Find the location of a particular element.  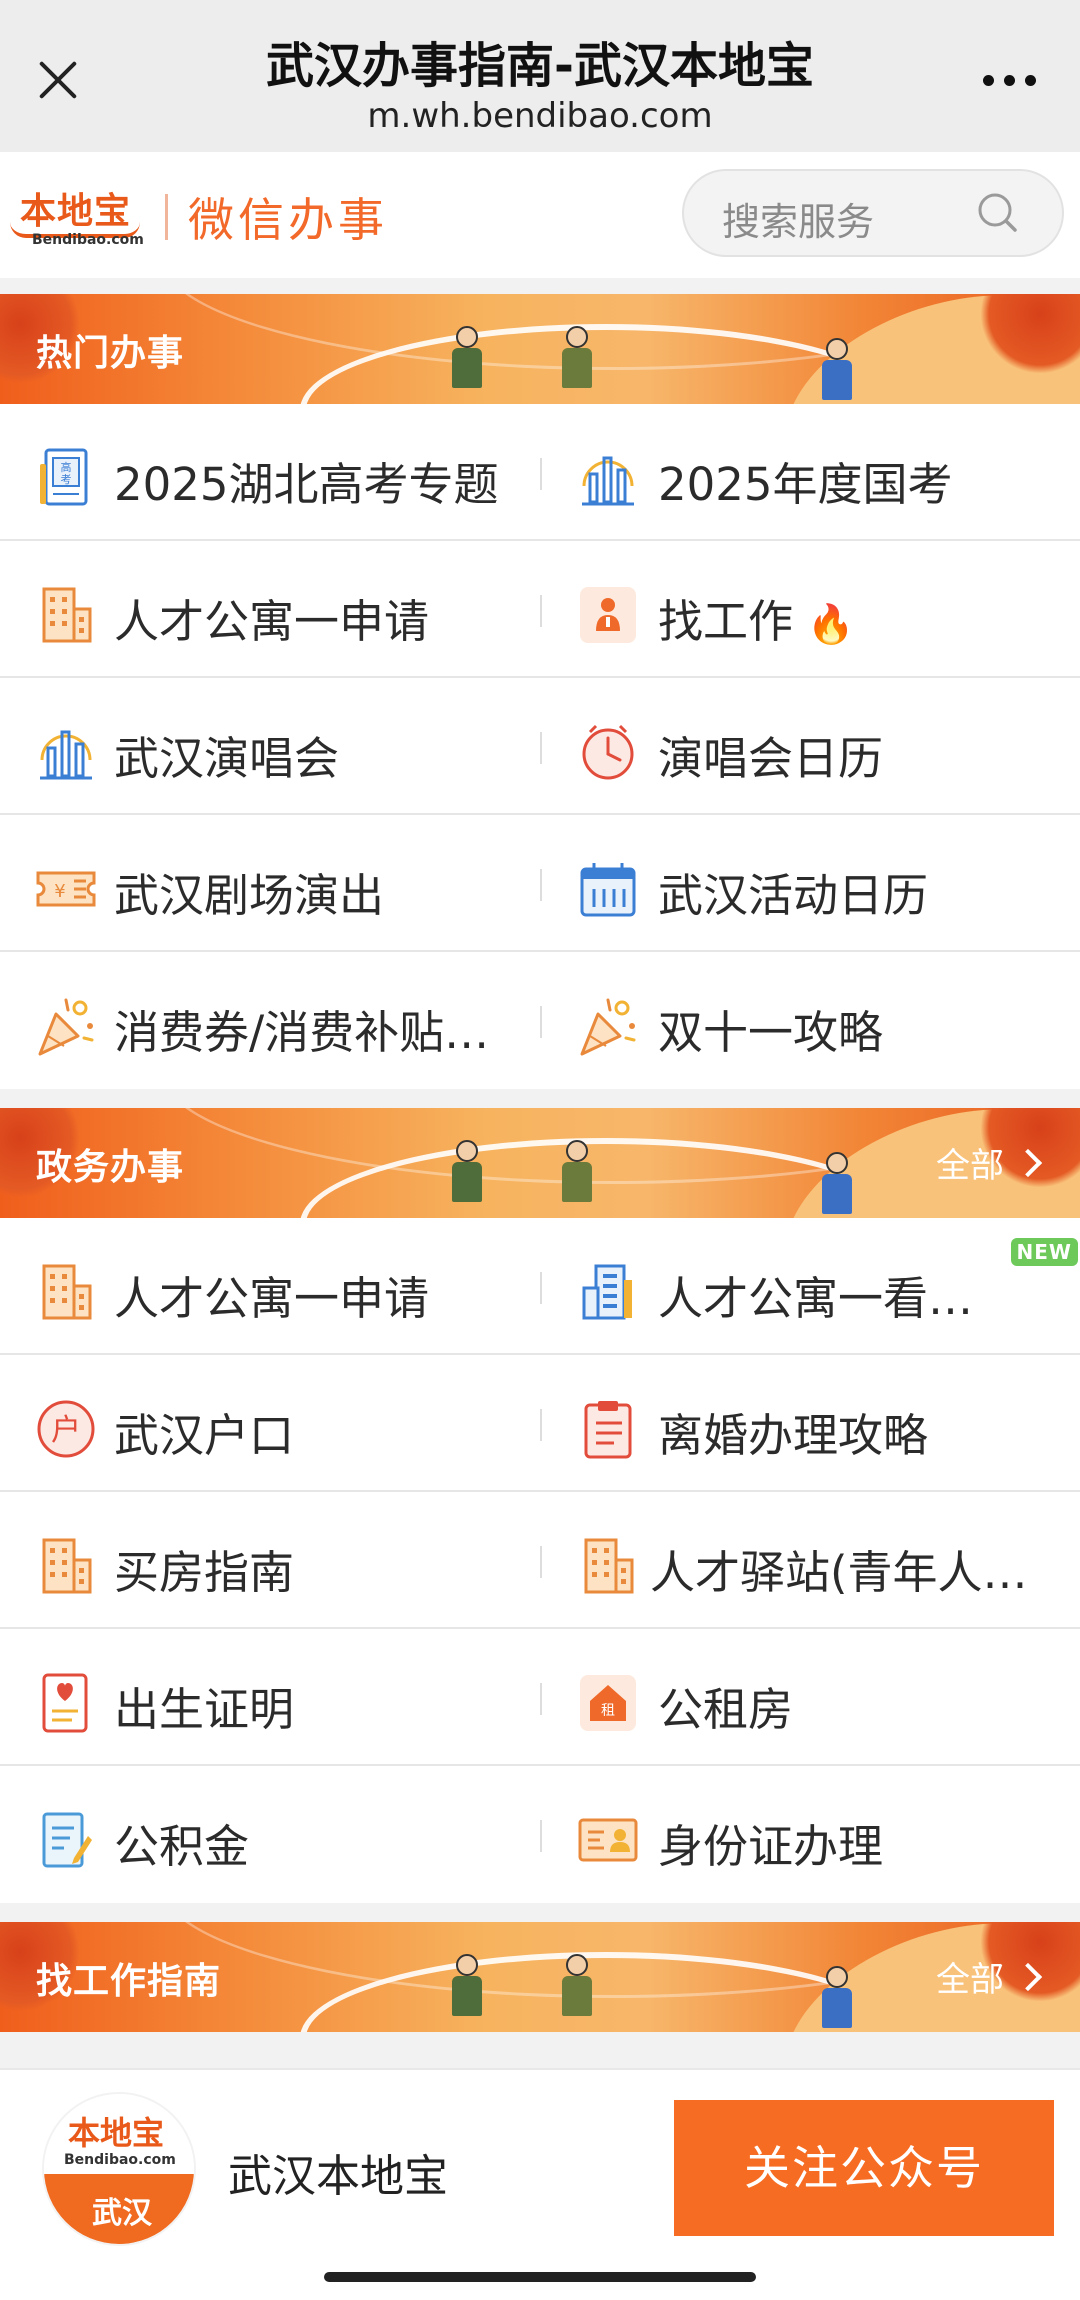

section-banner-hot: 热门办事 is located at coordinates (540, 349).